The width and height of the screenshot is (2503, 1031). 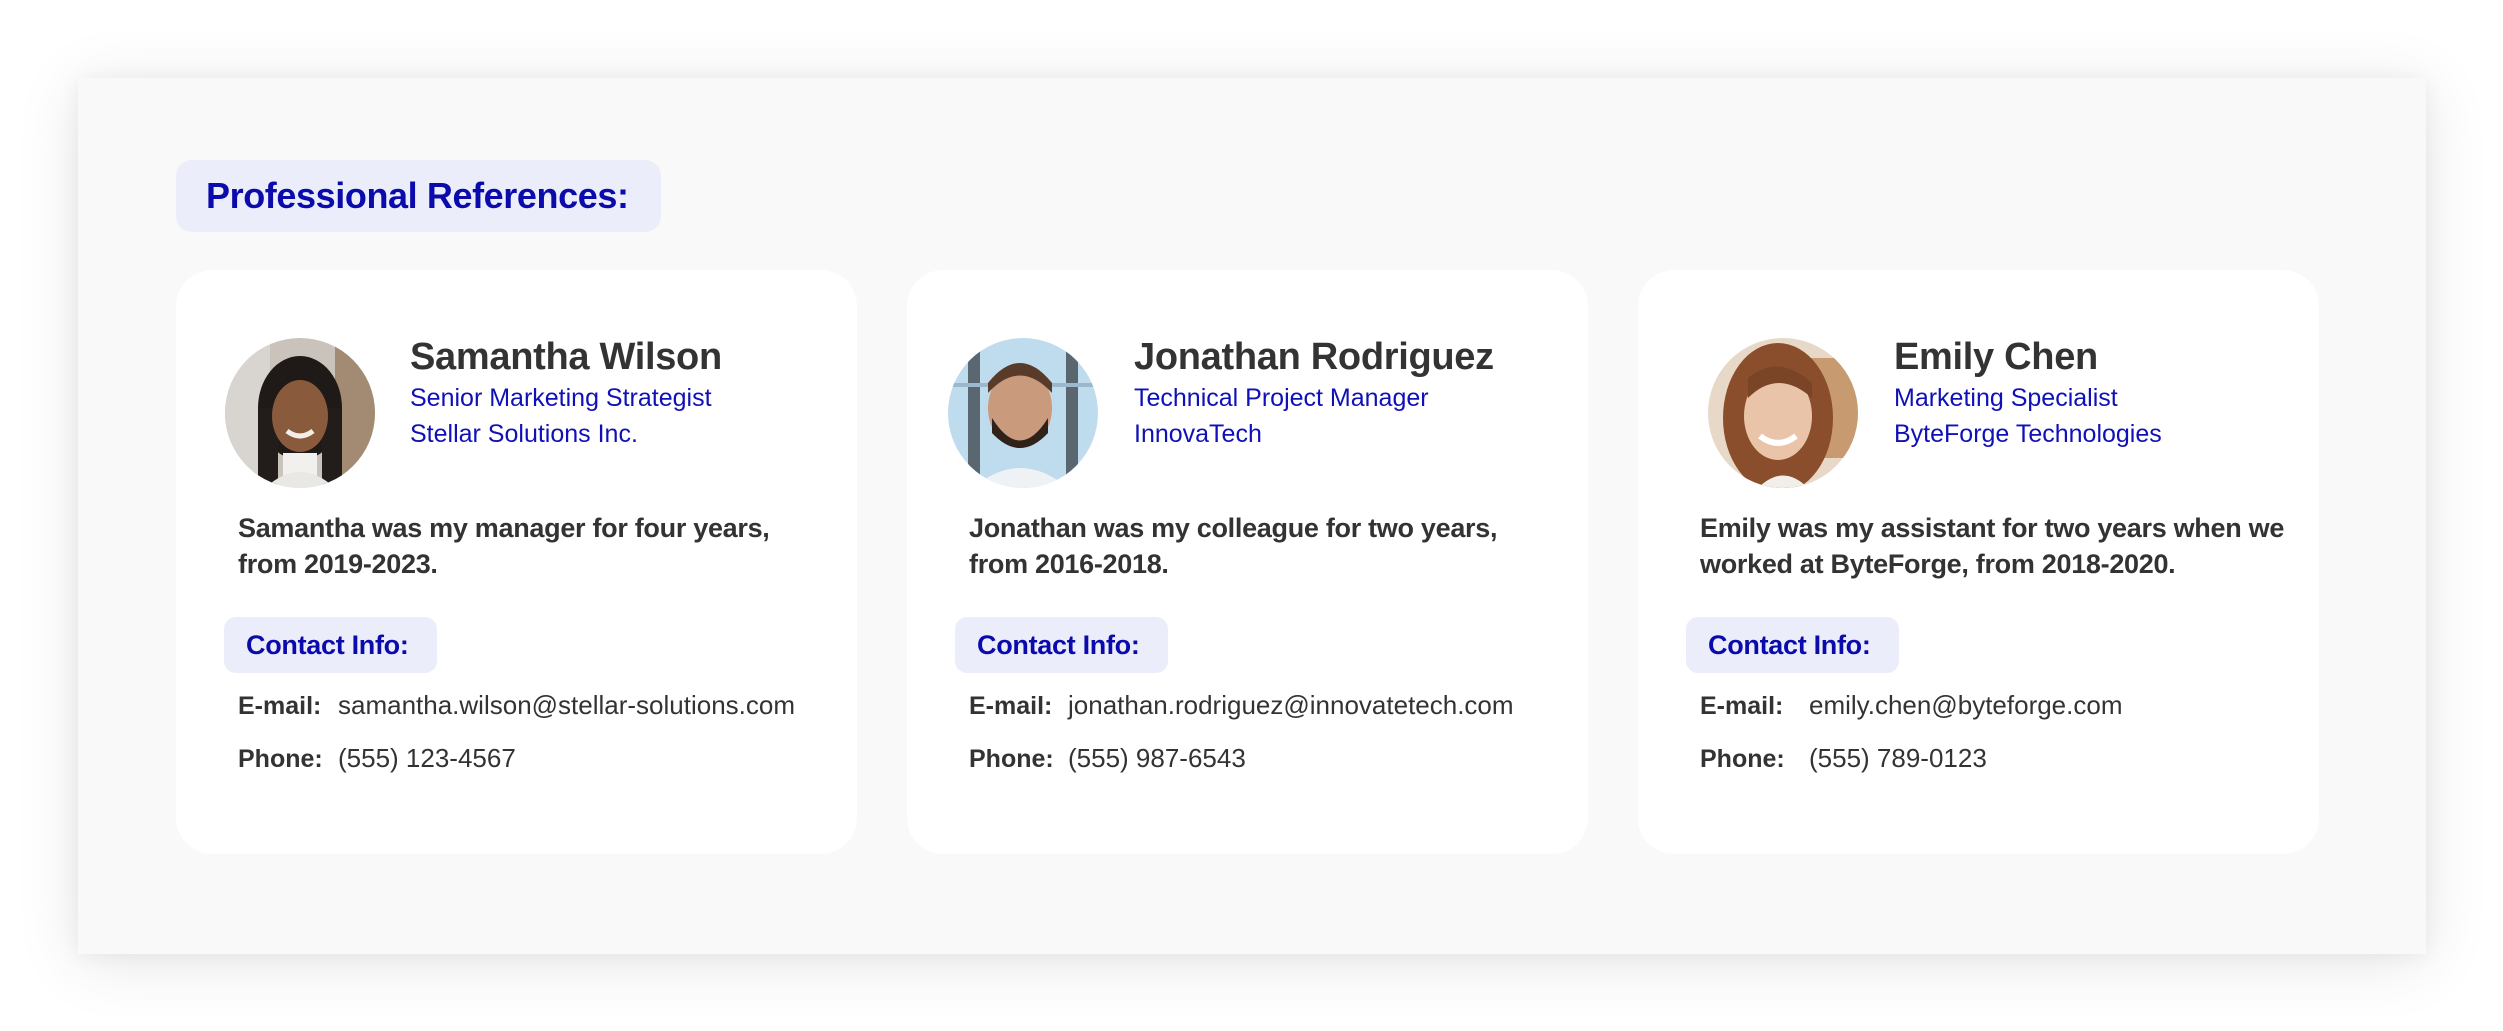 What do you see at coordinates (1898, 758) in the screenshot?
I see `phone-link: (555) 789-0123` at bounding box center [1898, 758].